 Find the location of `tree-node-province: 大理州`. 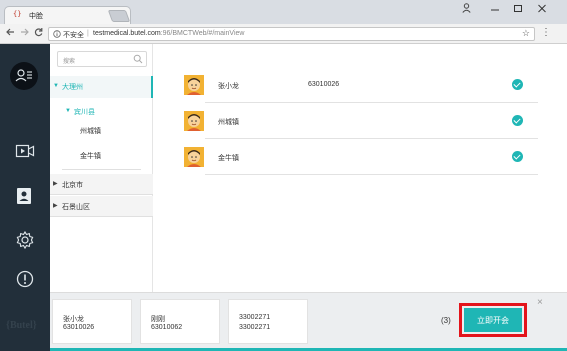

tree-node-province: 大理州 is located at coordinates (72, 87).